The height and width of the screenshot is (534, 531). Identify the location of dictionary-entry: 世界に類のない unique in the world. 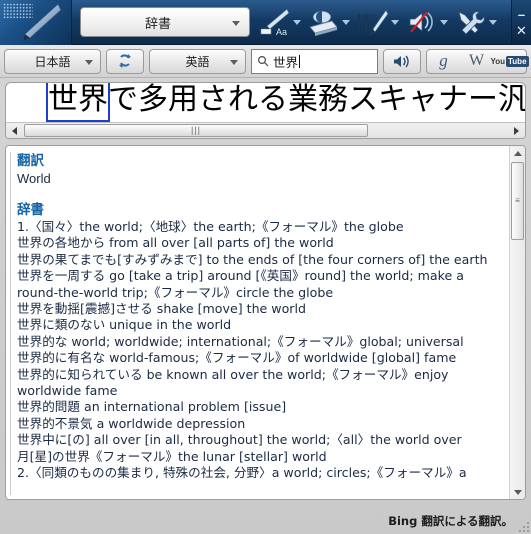
(124, 325).